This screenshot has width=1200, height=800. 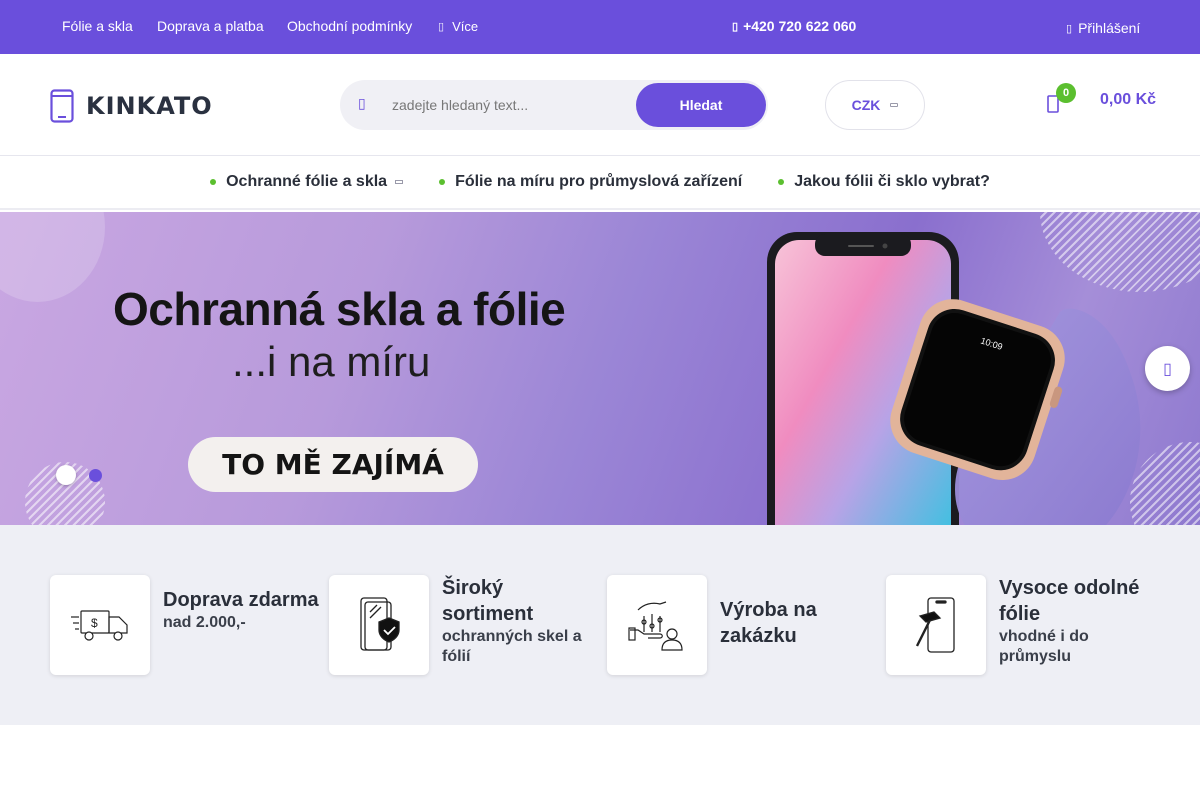 I want to click on benefit-subtitle: ochranných skel a fólií, so click(x=512, y=646).